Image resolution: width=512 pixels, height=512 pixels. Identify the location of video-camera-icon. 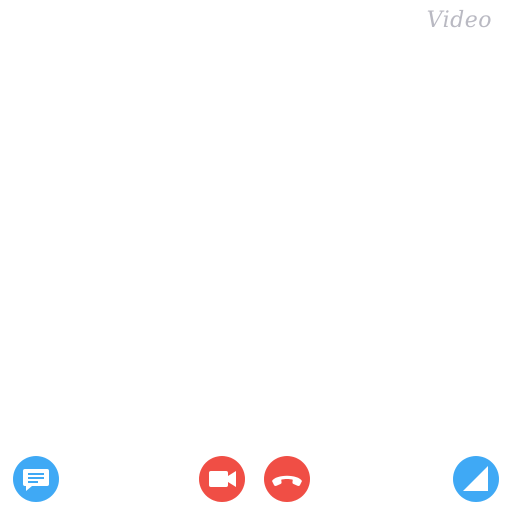
(222, 479).